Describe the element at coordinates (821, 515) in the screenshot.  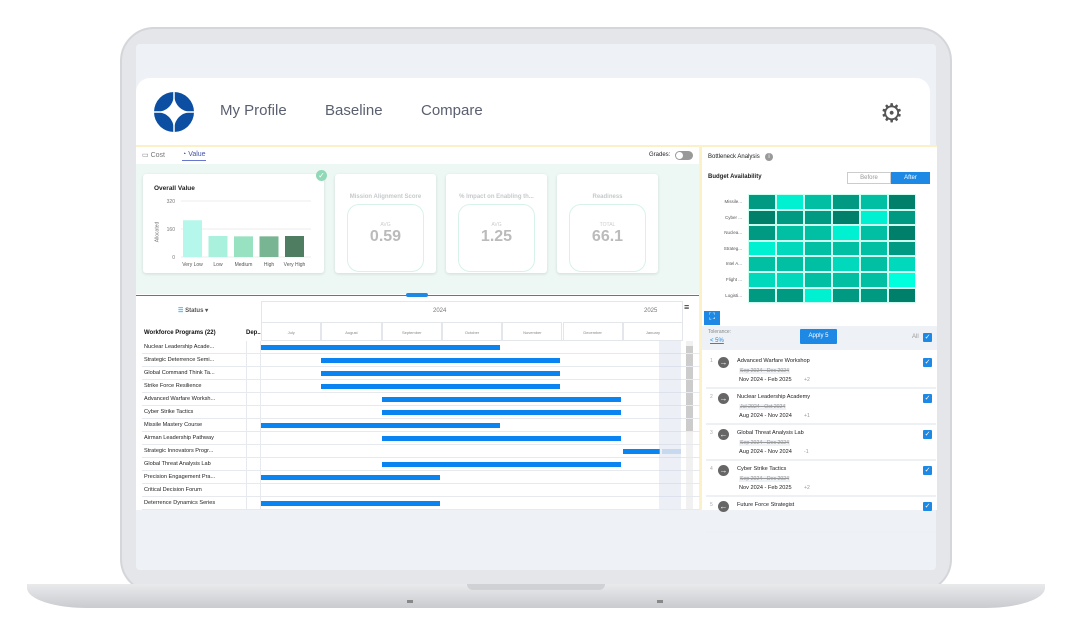
I see `move-item: 5 ← Future Force Strategist ✓` at that location.